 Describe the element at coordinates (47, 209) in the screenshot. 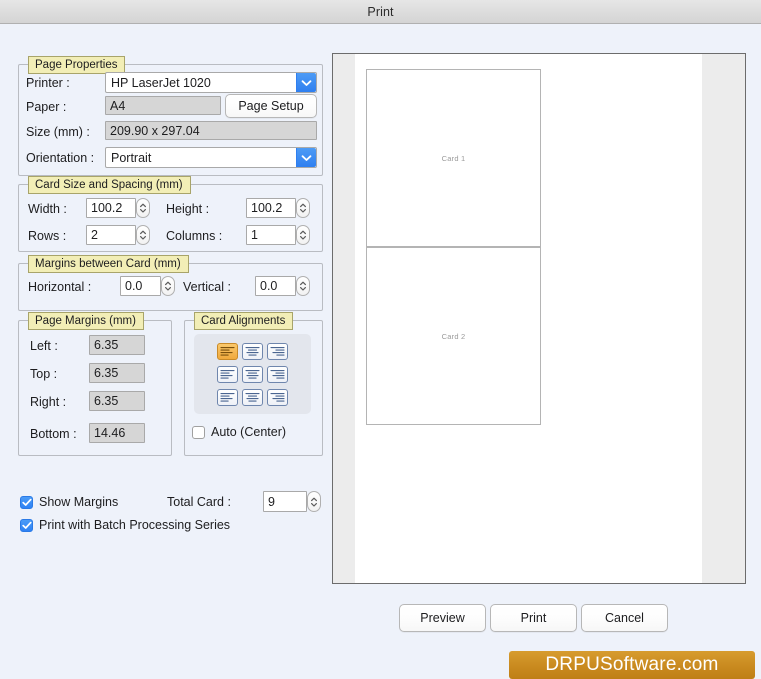

I see `width-label: Width :` at that location.